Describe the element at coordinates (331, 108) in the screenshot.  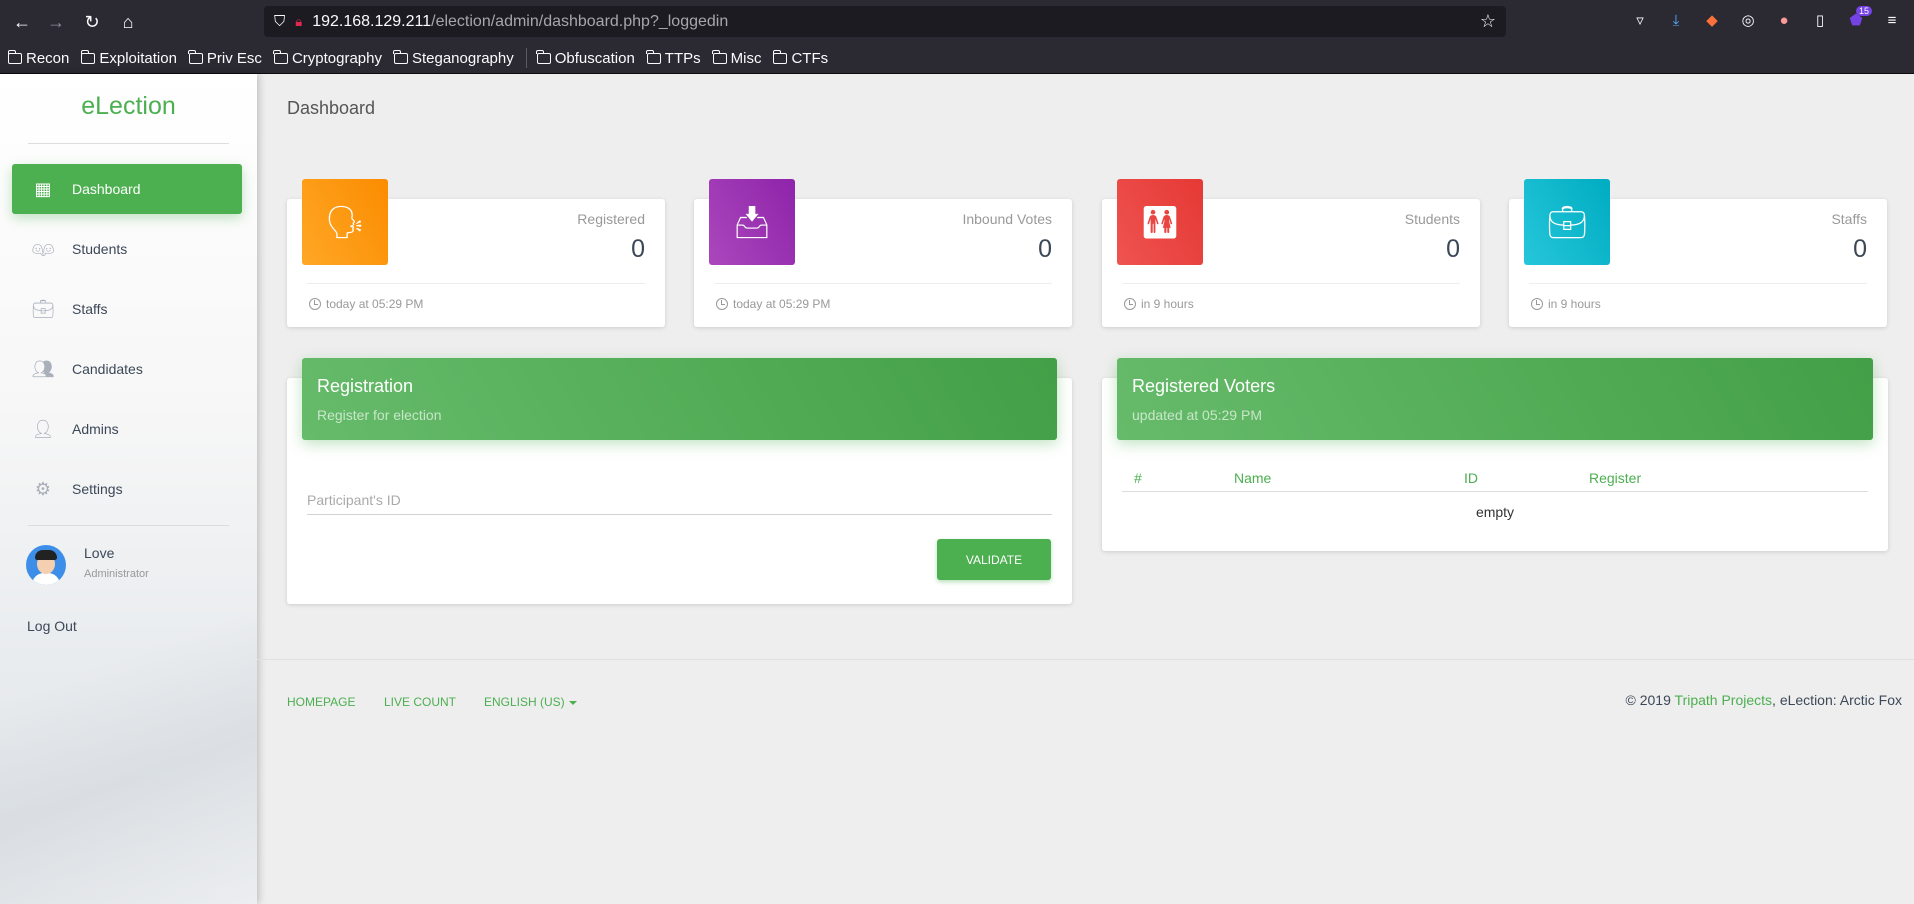
I see `page-title: Dashboard` at that location.